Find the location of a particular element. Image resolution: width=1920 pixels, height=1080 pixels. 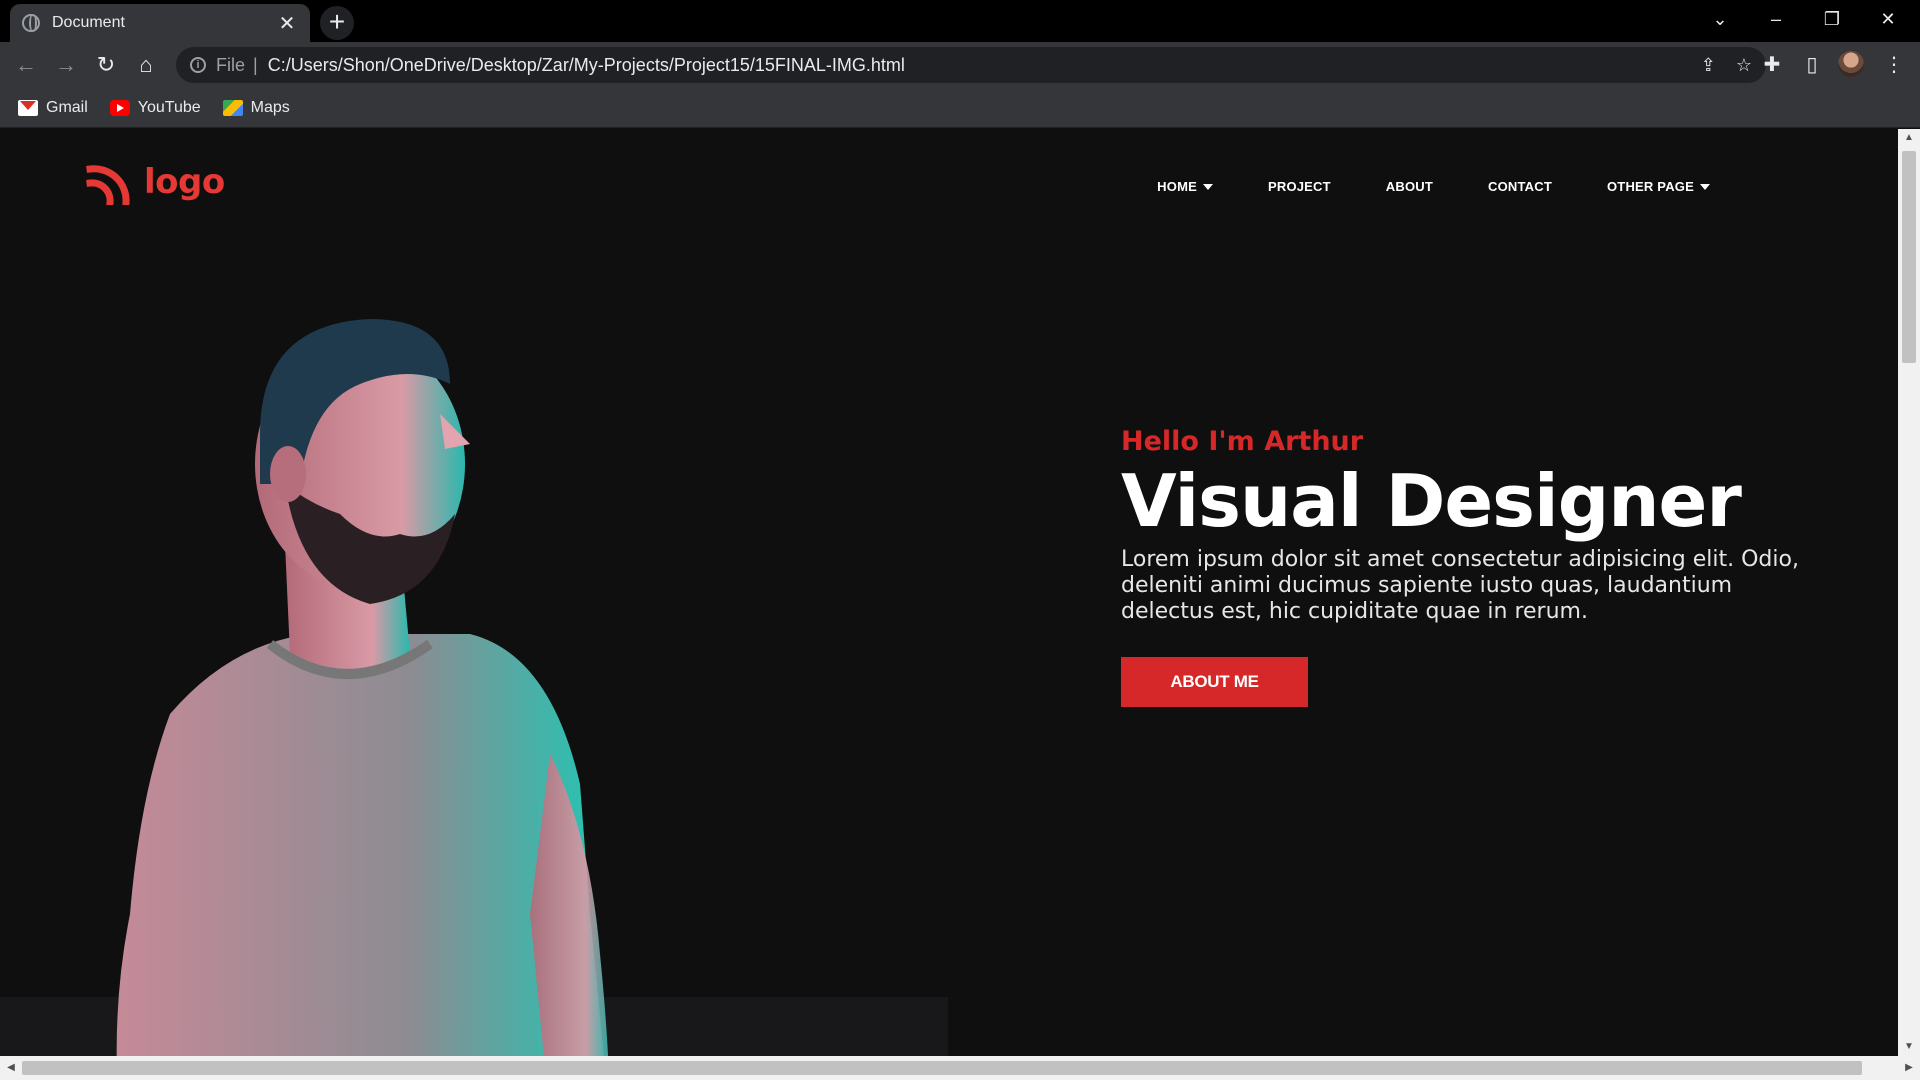

bookmark-youtube: YouTube is located at coordinates (155, 107).